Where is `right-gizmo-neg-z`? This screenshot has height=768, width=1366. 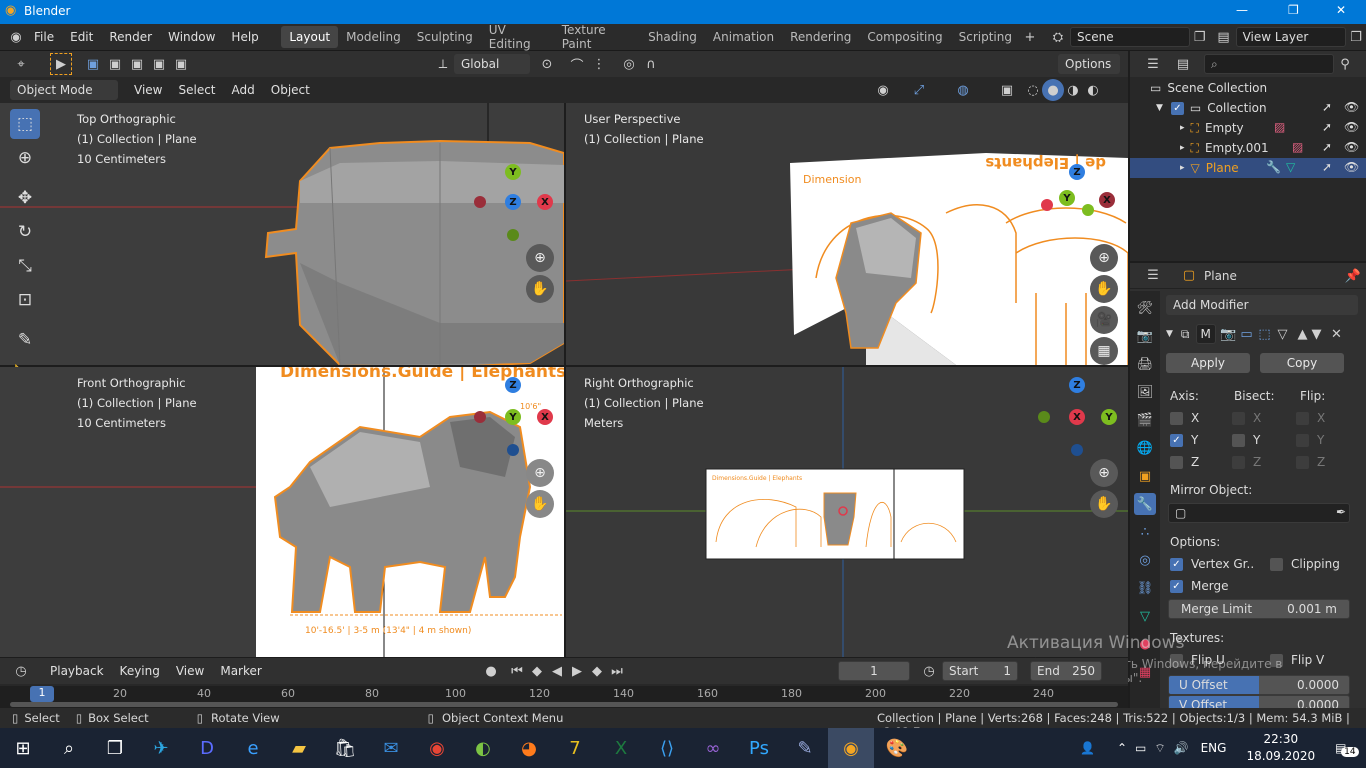 right-gizmo-neg-z is located at coordinates (1077, 450).